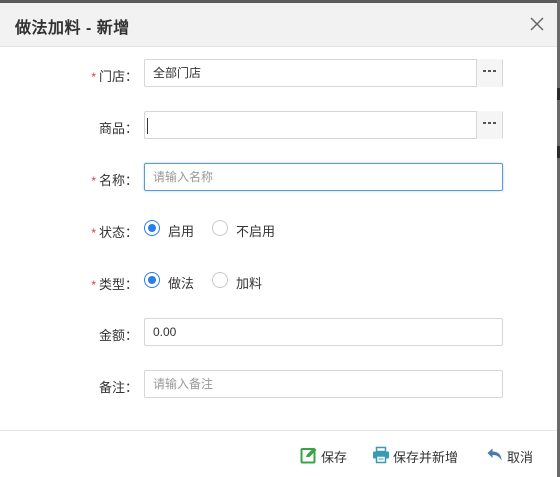 The width and height of the screenshot is (560, 477). What do you see at coordinates (278, 230) in the screenshot?
I see `status-row: * 状态： 启用 不启用` at bounding box center [278, 230].